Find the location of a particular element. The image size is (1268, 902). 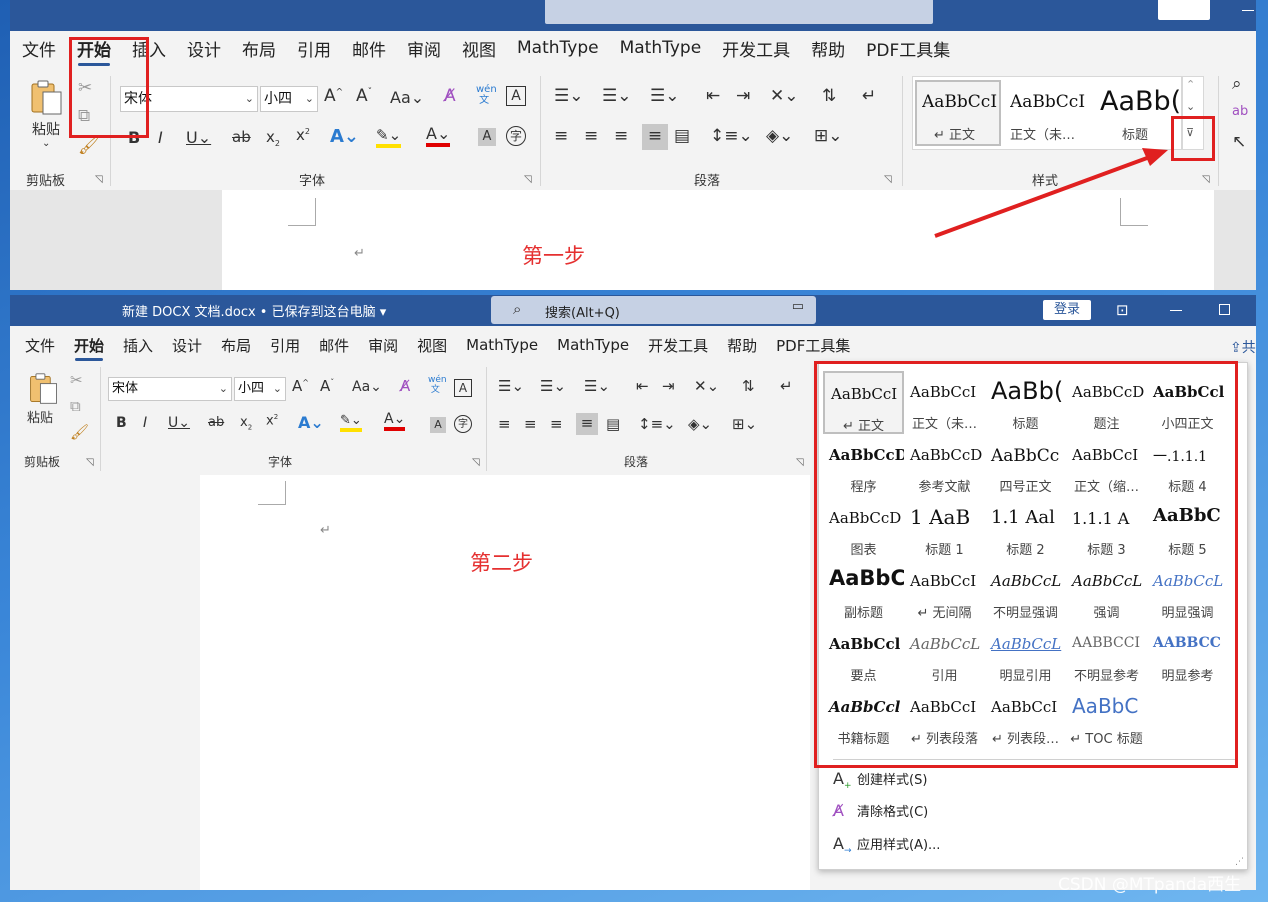

cut-icon: ✂ is located at coordinates (76, 380).